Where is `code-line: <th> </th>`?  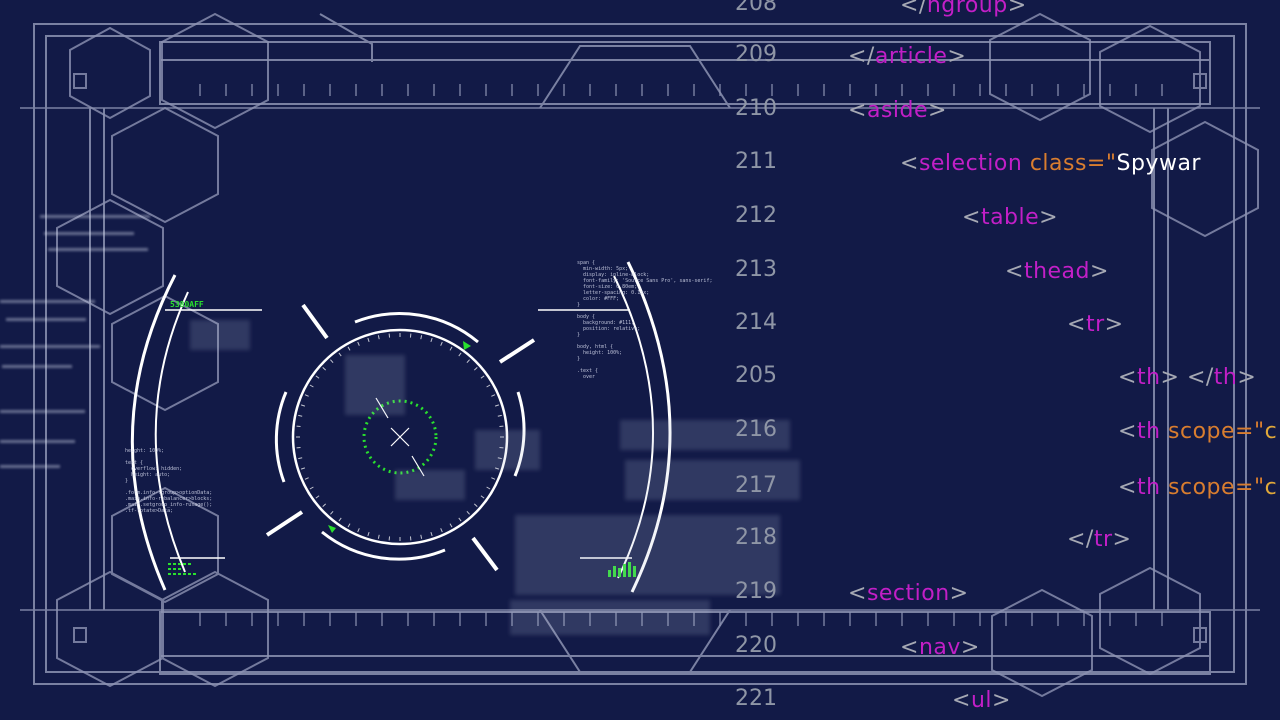 code-line: <th> </th> is located at coordinates (1187, 377).